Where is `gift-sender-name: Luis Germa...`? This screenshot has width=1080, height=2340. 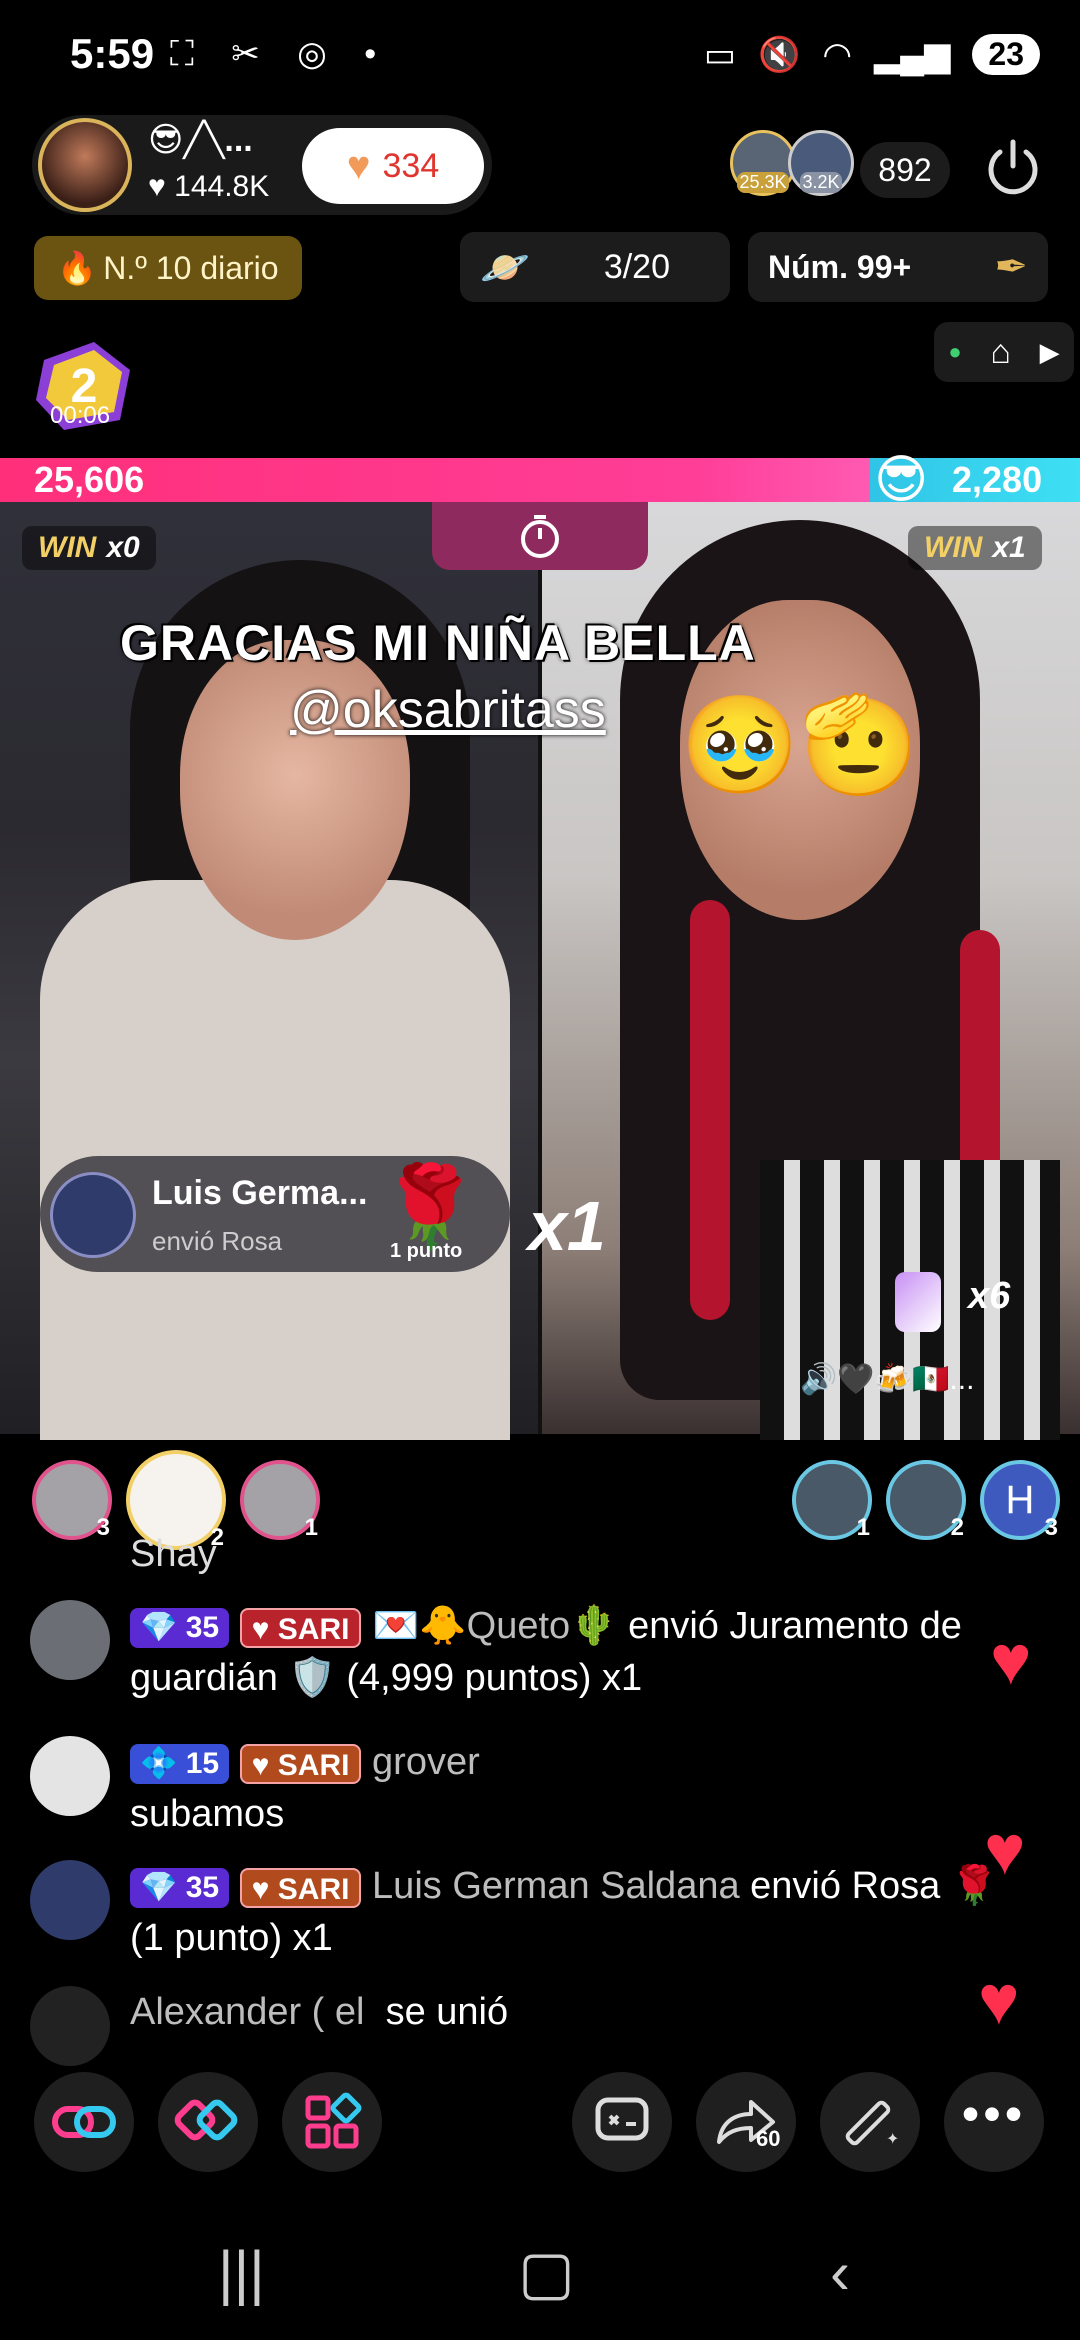
gift-sender-name: Luis Germa... is located at coordinates (260, 1193).